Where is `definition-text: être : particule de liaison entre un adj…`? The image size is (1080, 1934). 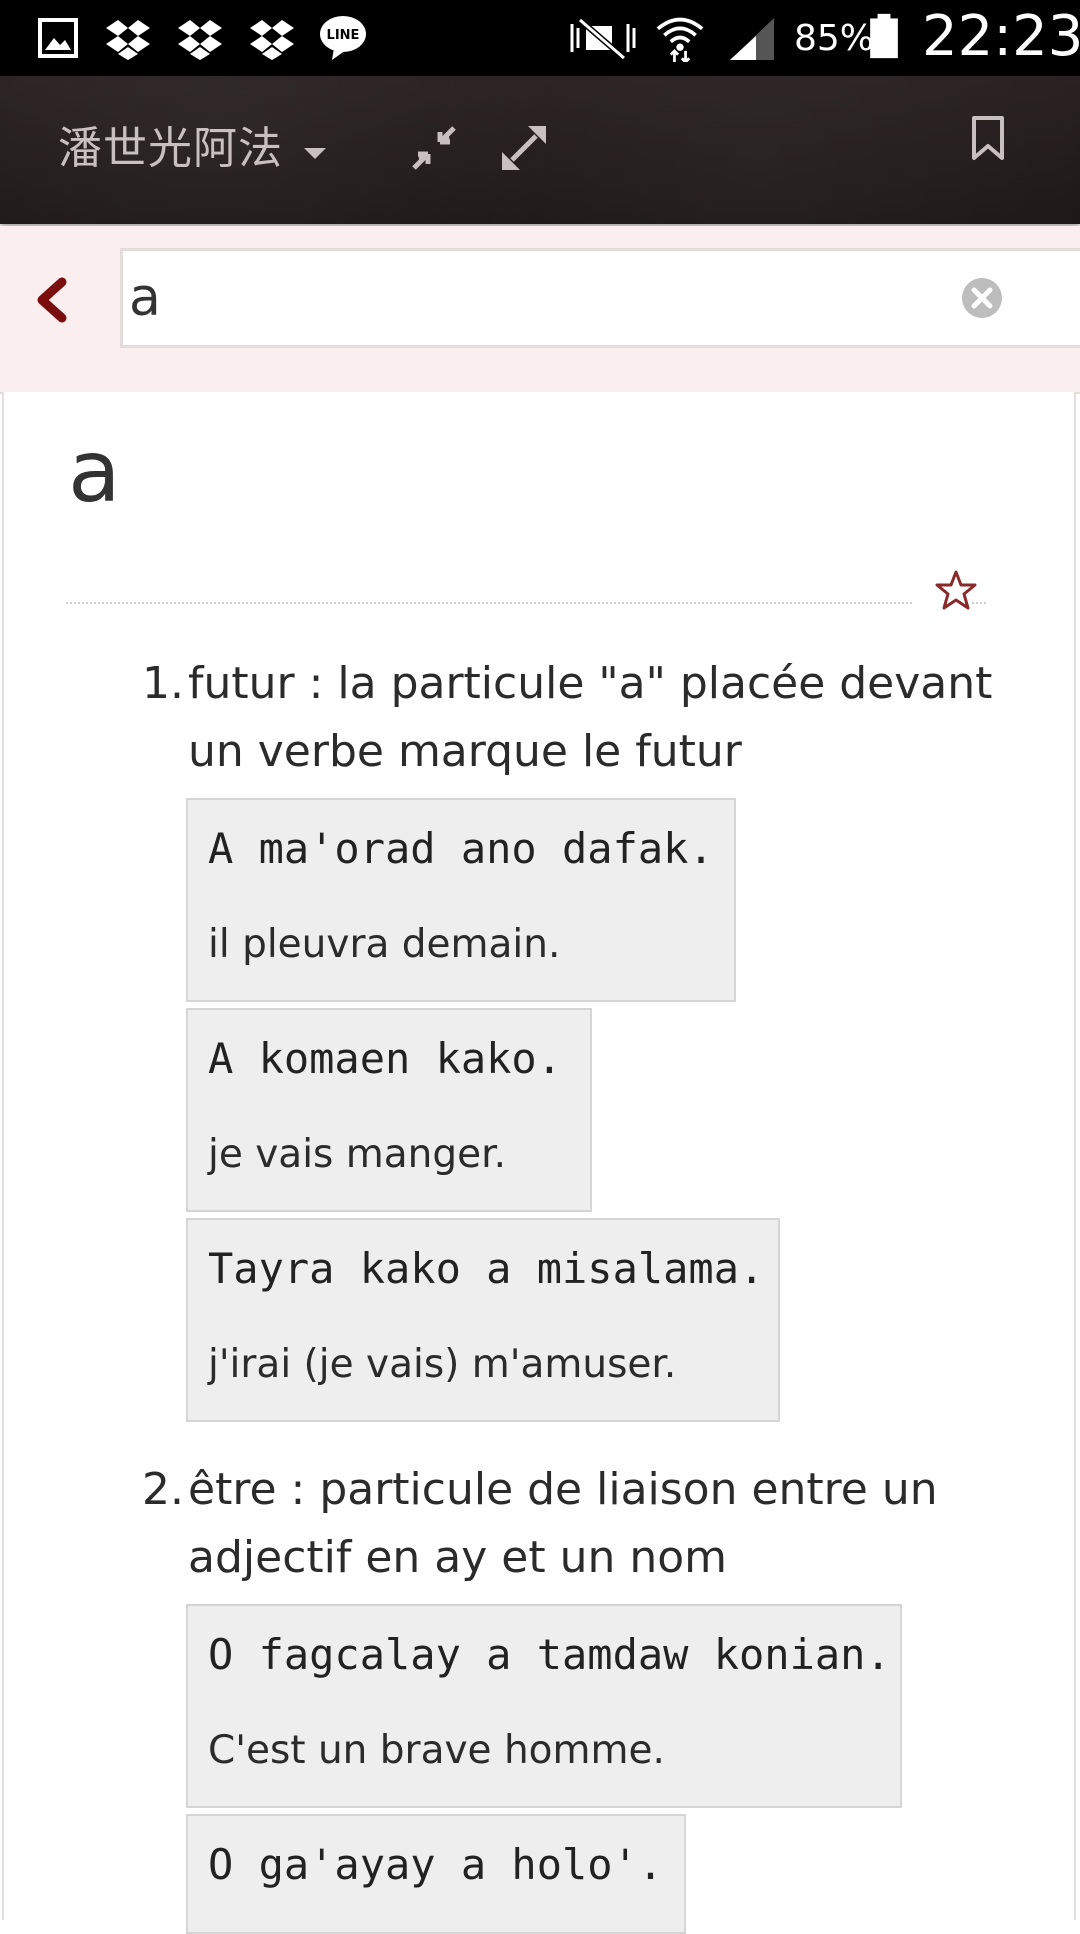
definition-text: être : particule de liaison entre un adj… is located at coordinates (563, 1523).